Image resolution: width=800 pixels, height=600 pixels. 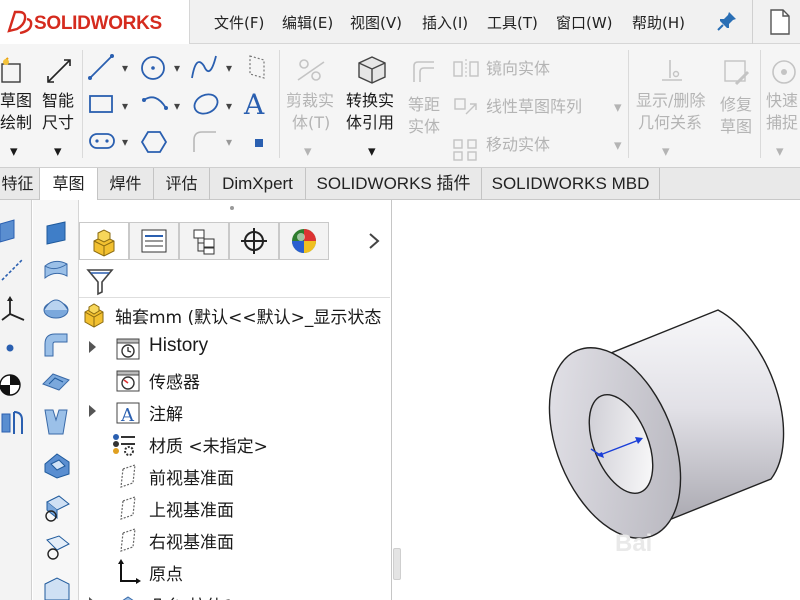 I want to click on tab-evaluate: 评估, so click(x=182, y=184).